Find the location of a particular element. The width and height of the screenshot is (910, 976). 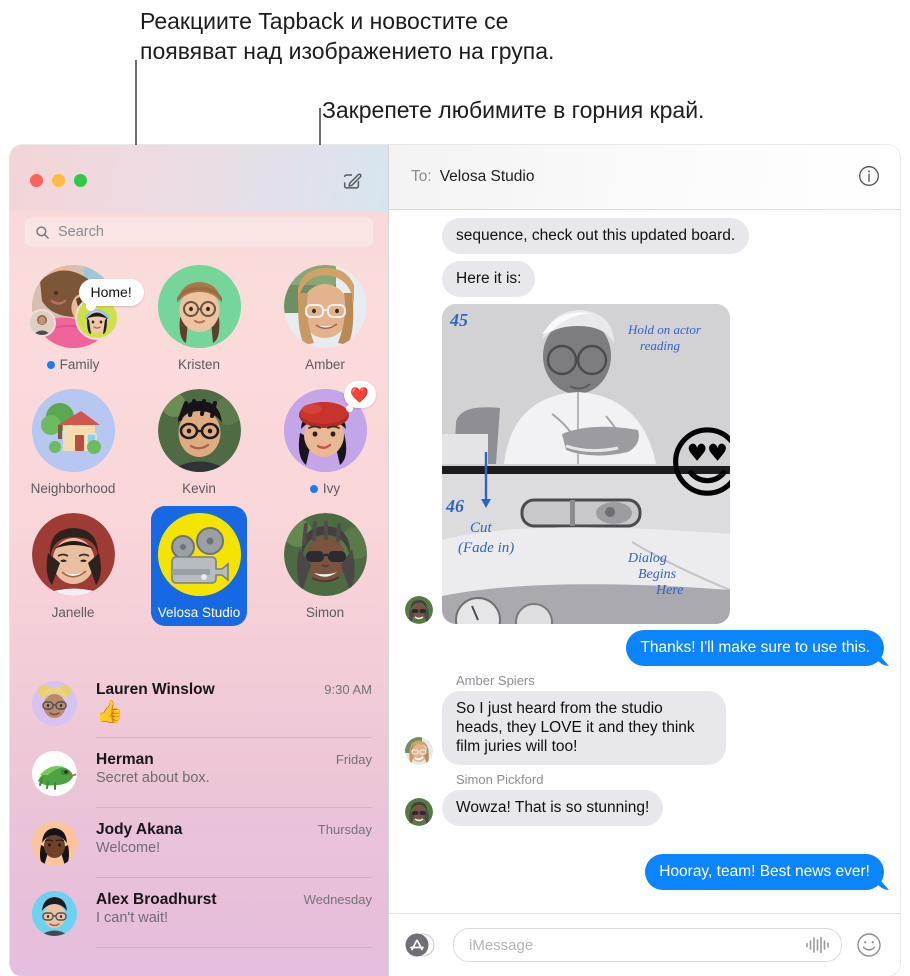

pinned-item-amber: Amber is located at coordinates (325, 318).